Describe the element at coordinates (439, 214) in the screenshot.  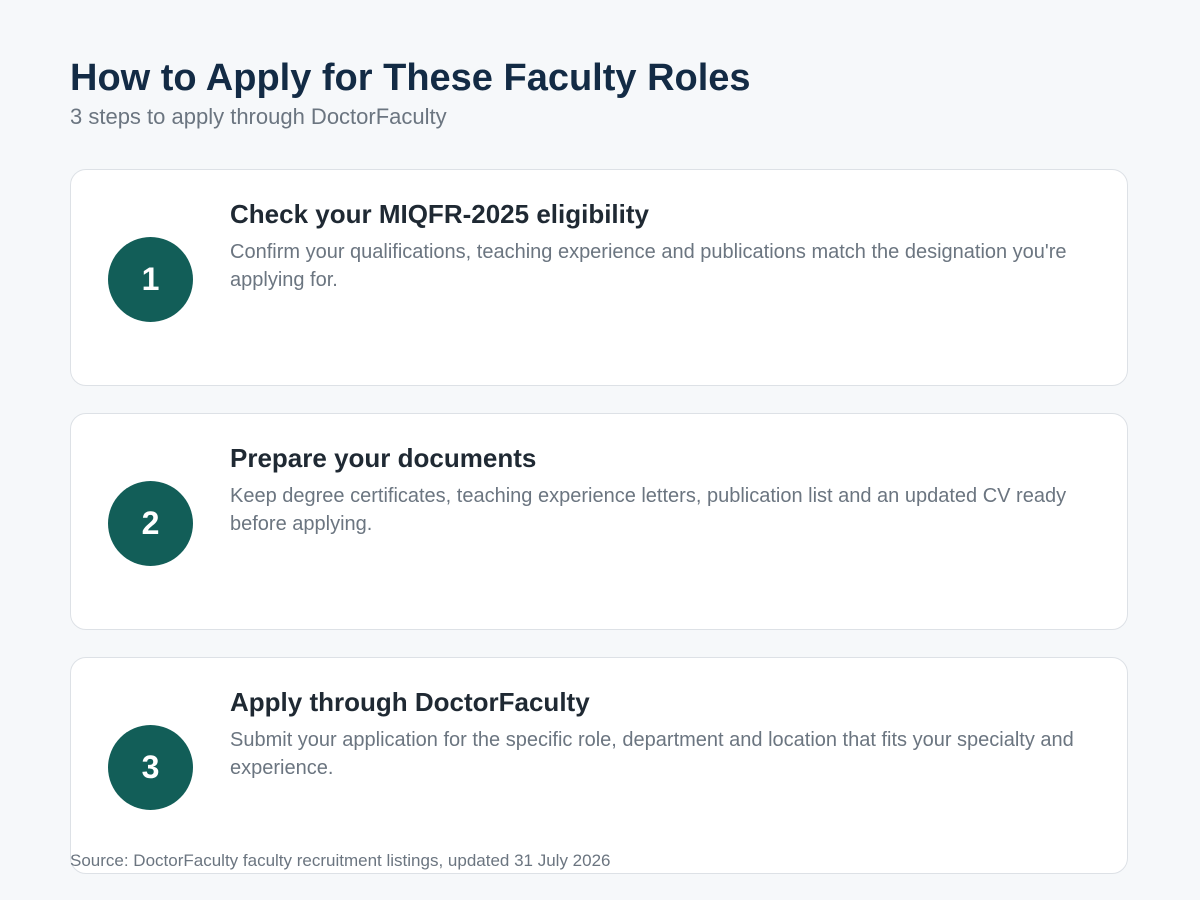
I see `step-title: Check your MIQFR-2025 eligibility` at that location.